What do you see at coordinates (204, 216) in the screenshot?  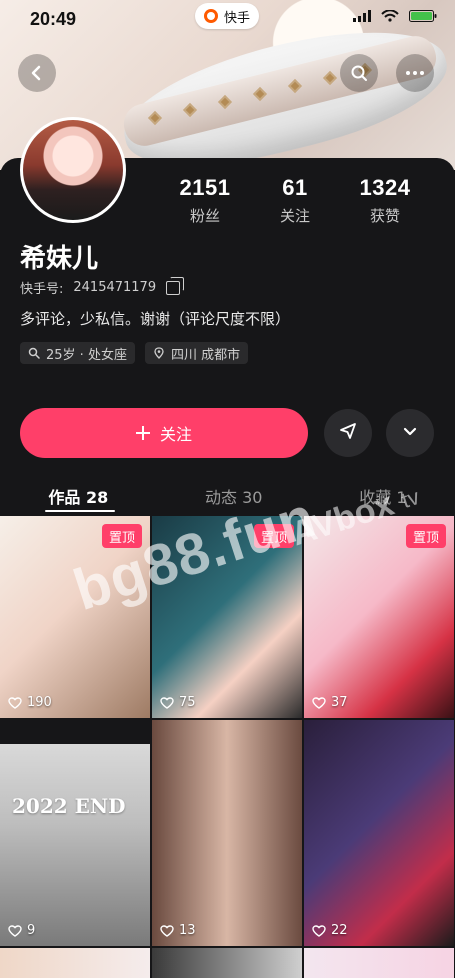 I see `stat-label: 粉丝` at bounding box center [204, 216].